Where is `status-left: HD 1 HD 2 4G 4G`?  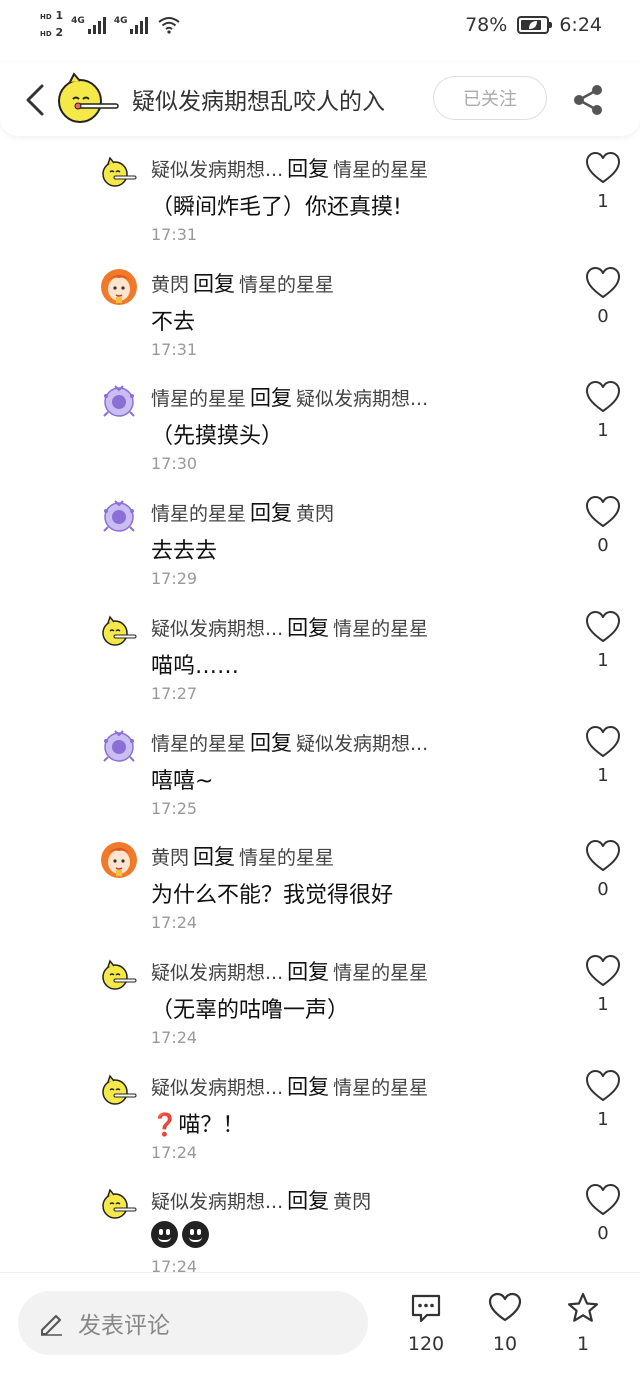
status-left: HD 1 HD 2 4G 4G is located at coordinates (110, 24).